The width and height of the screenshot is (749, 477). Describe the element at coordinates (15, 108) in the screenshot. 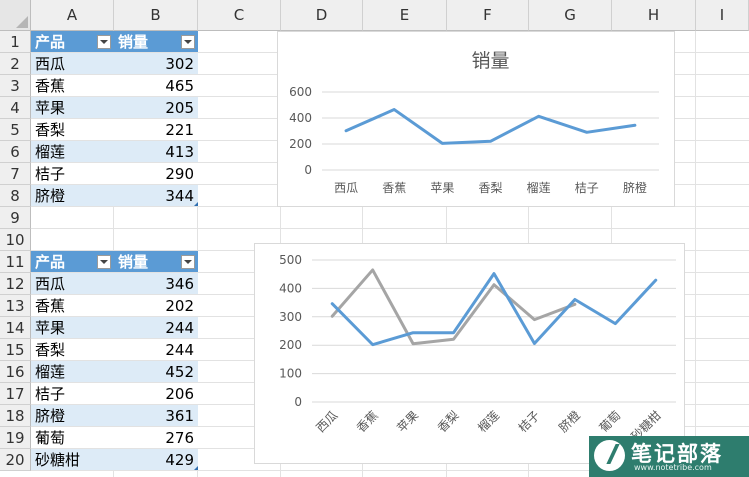

I see `row-header-4: 4` at that location.